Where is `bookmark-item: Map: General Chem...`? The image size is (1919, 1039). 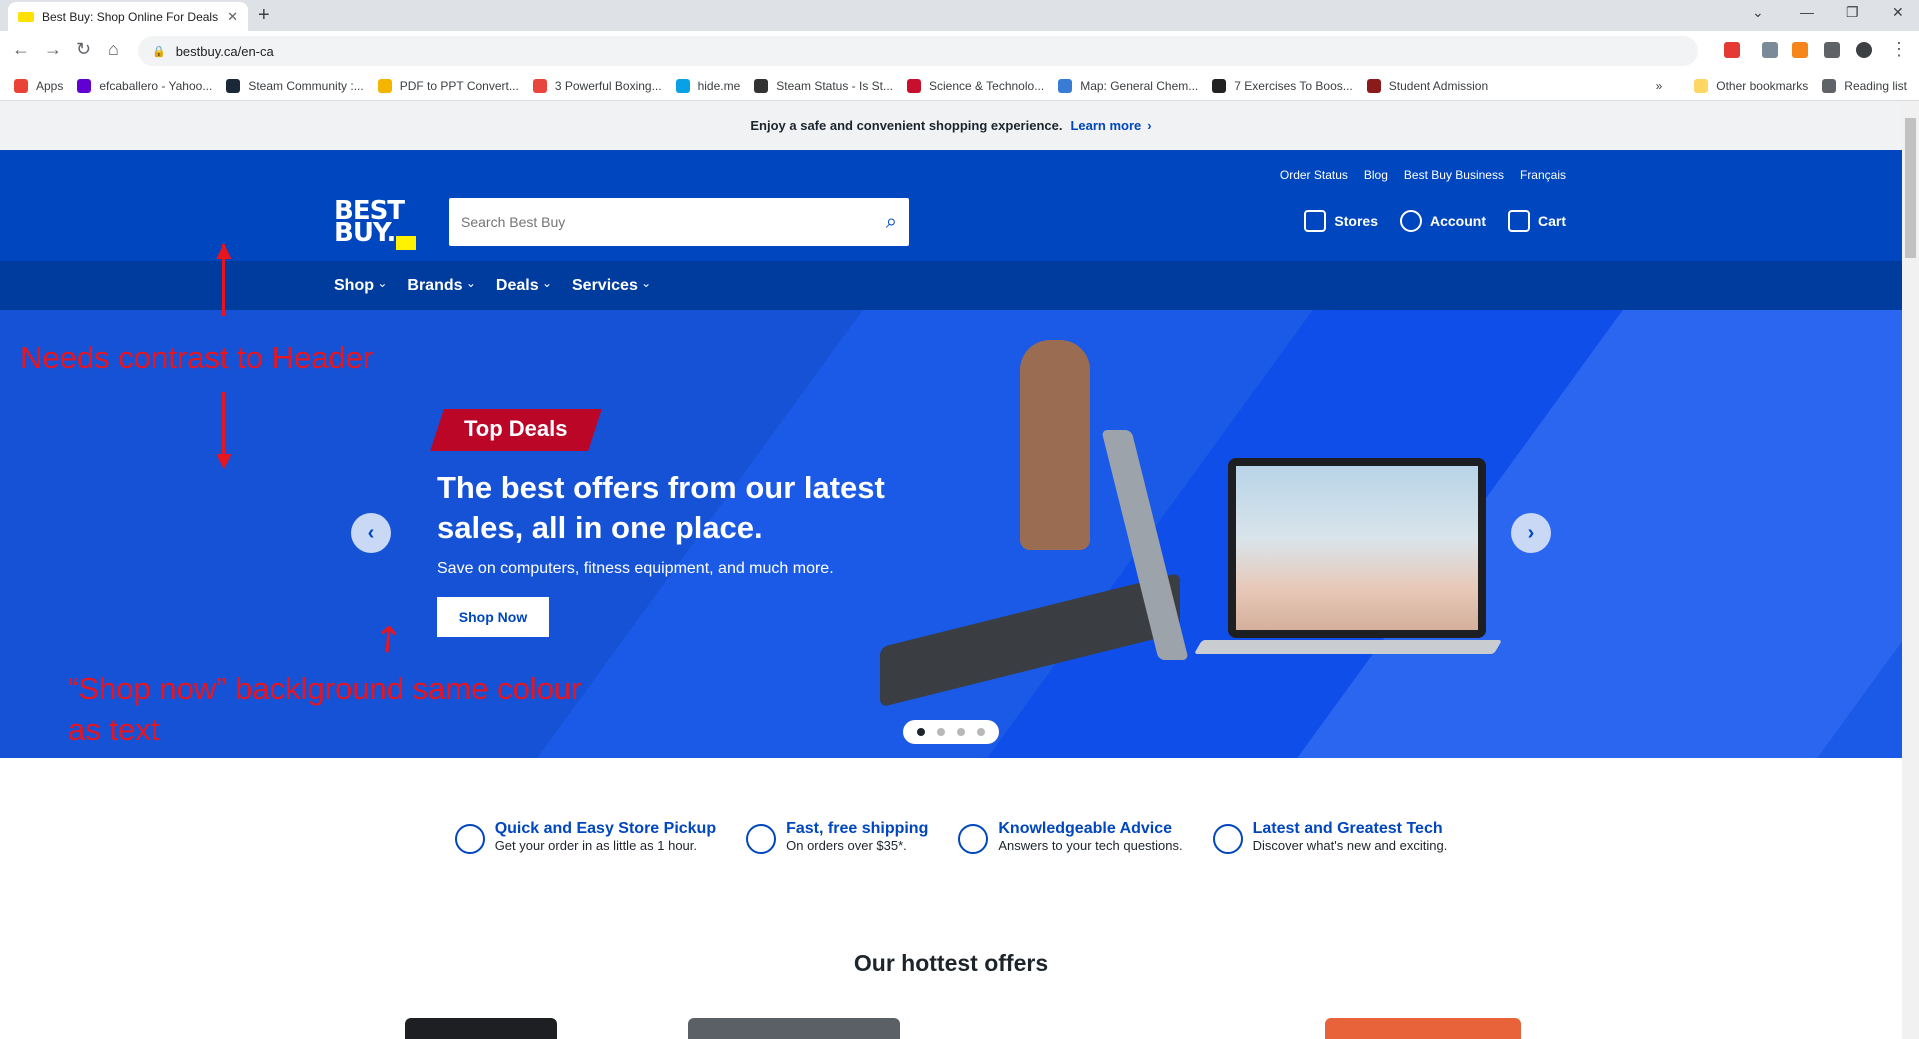
bookmark-item: Map: General Chem... is located at coordinates (1128, 85).